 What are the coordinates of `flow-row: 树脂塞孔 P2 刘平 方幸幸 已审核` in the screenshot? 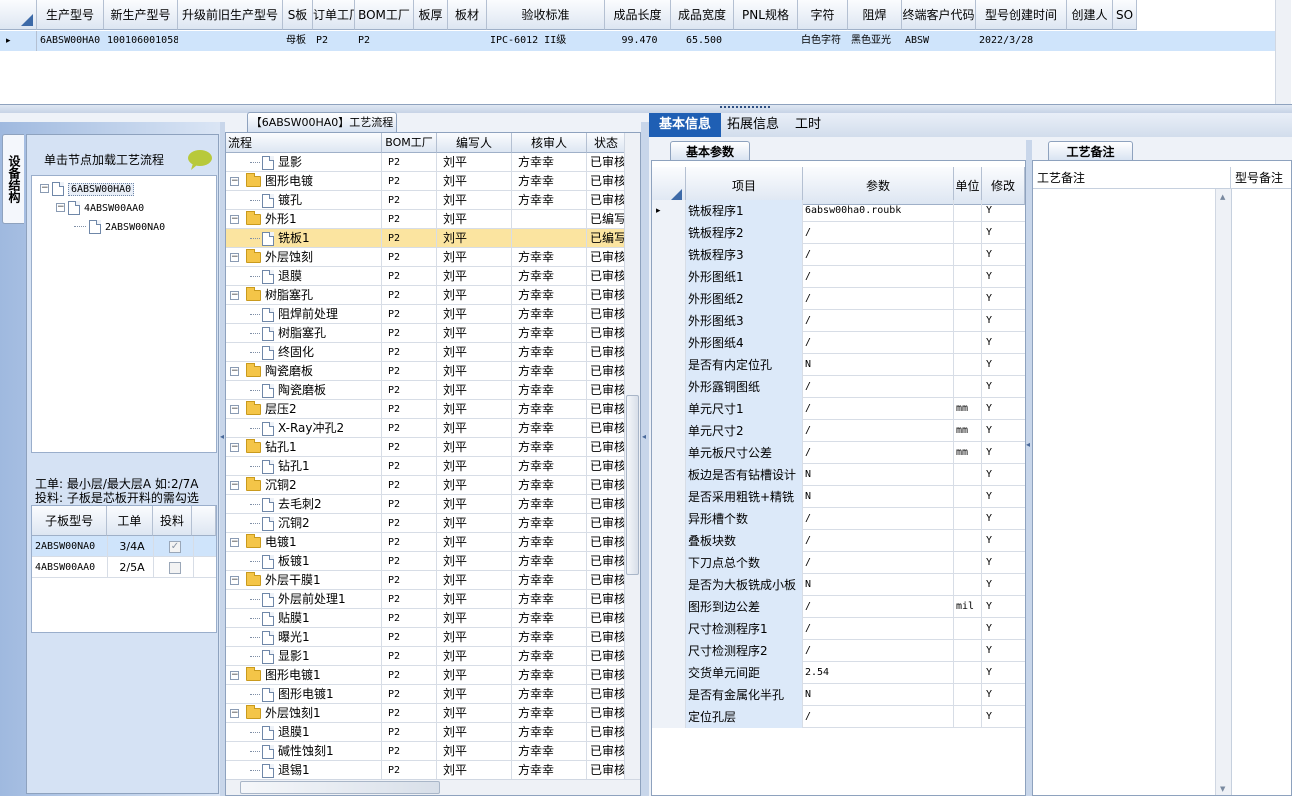 It's located at (426, 333).